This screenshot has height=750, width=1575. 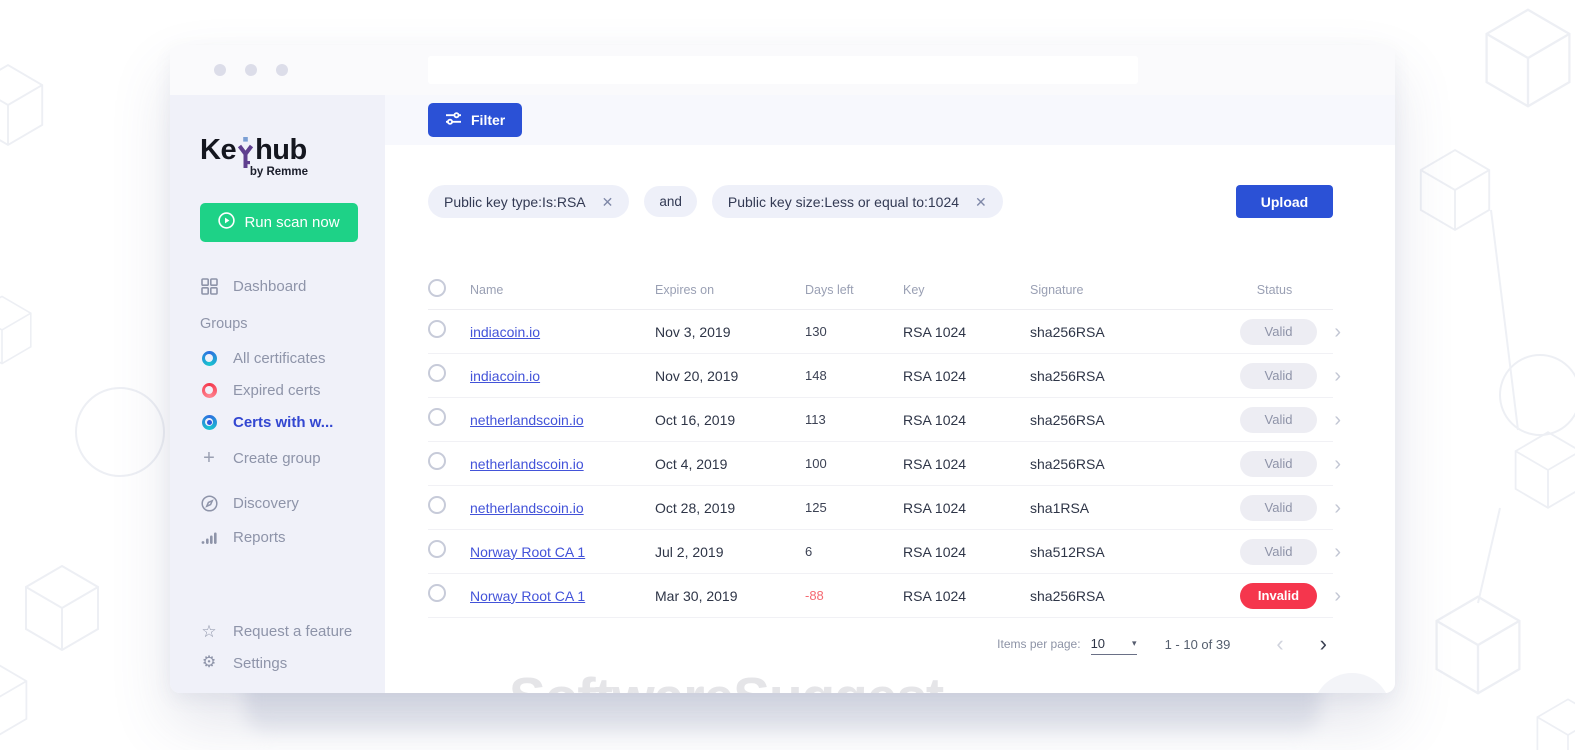 I want to click on column-header-expires-on: Expires on, so click(x=730, y=290).